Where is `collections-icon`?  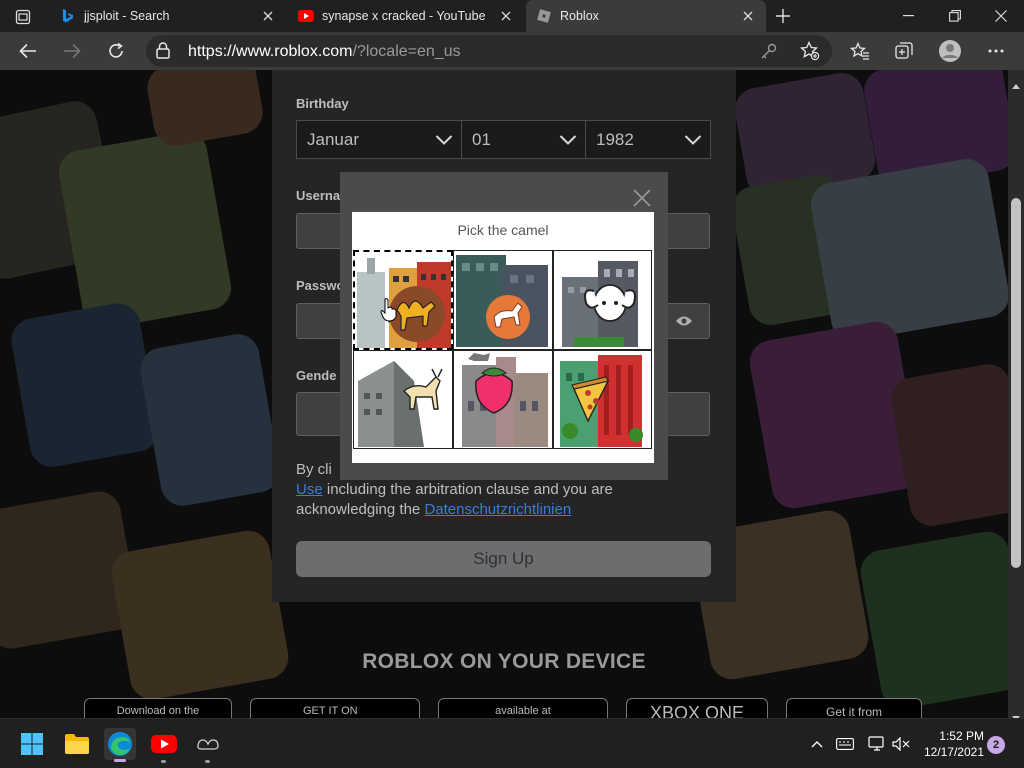
collections-icon is located at coordinates (904, 50).